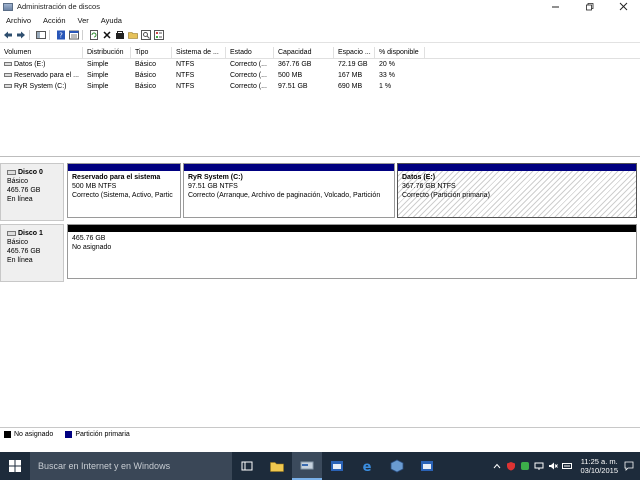 The width and height of the screenshot is (640, 480). Describe the element at coordinates (107, 52) in the screenshot. I see `column-header-distribucion: Distribución` at that location.